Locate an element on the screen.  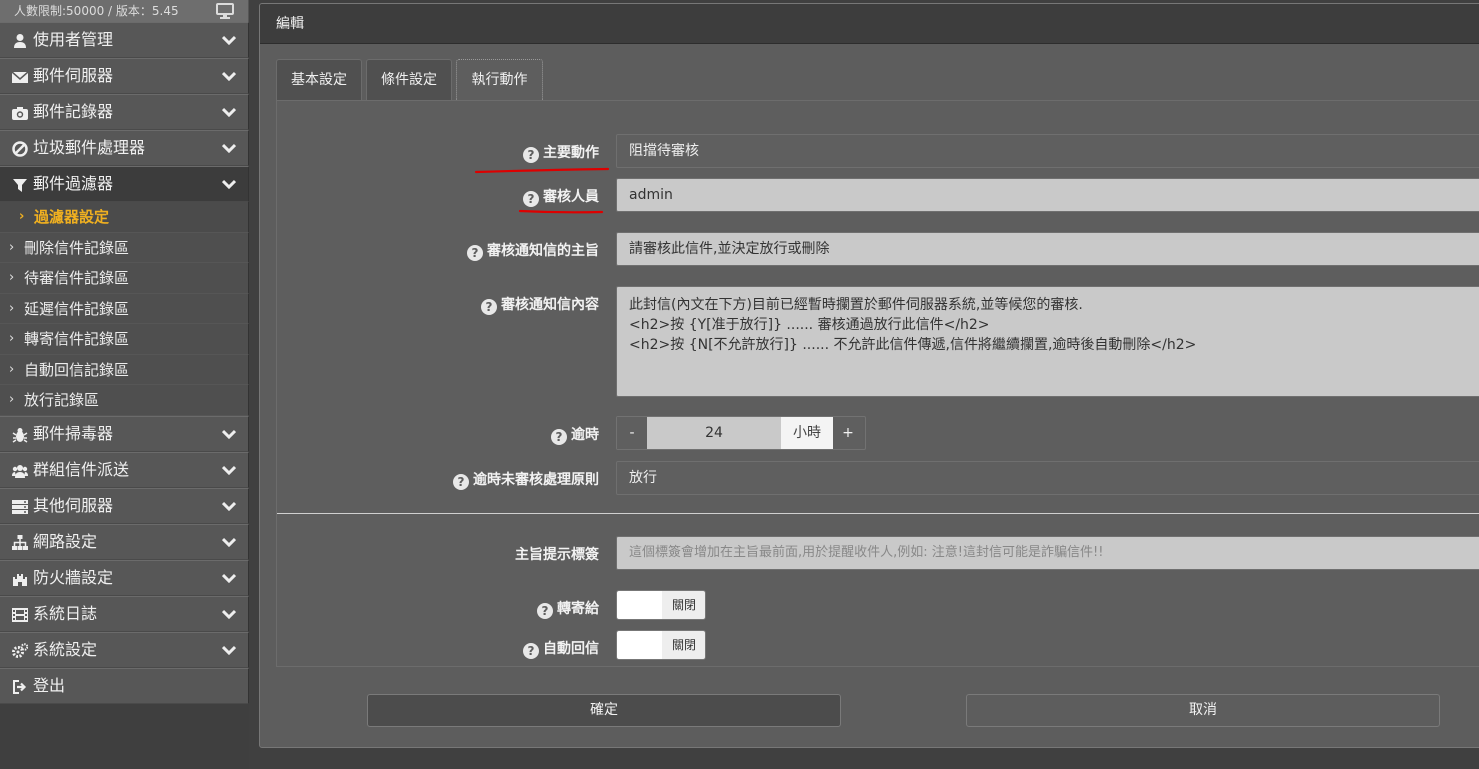
timeout-stepper: - 24 小時 + is located at coordinates (741, 433).